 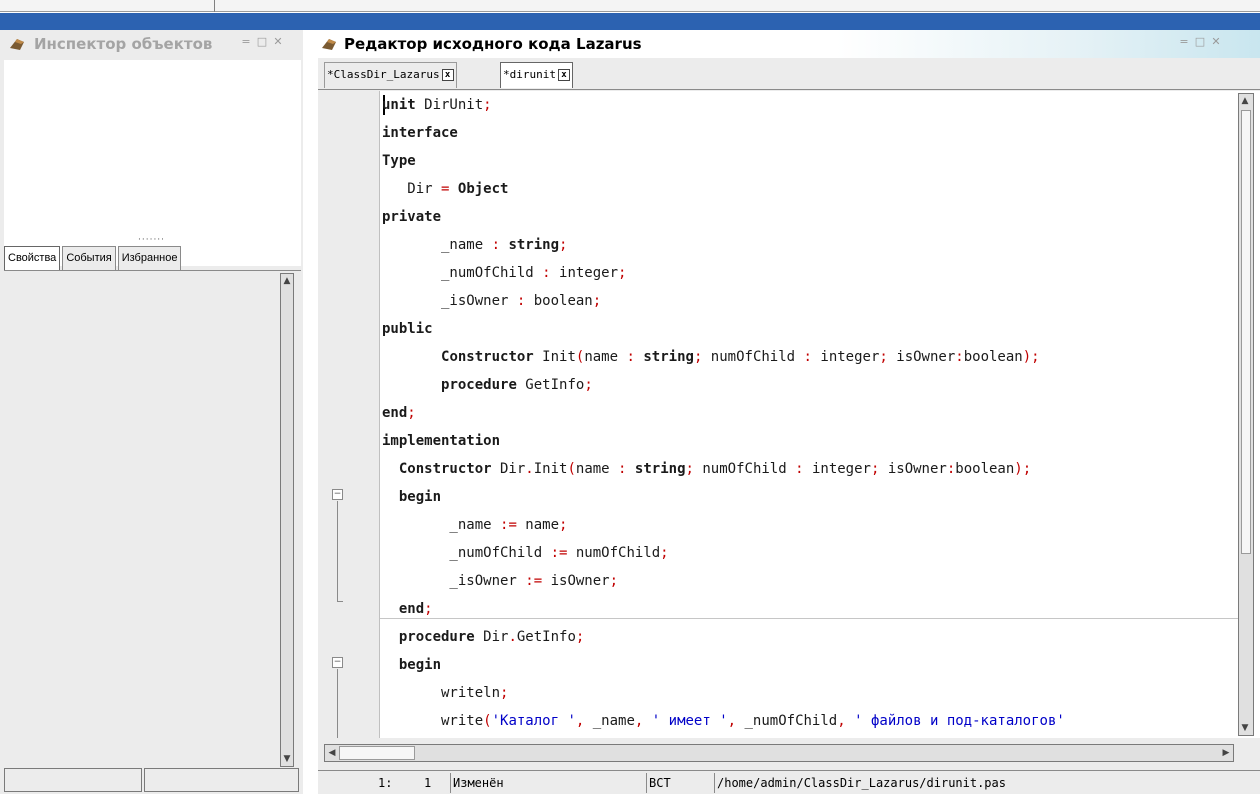 I want to click on code-line: Type, so click(x=399, y=161).